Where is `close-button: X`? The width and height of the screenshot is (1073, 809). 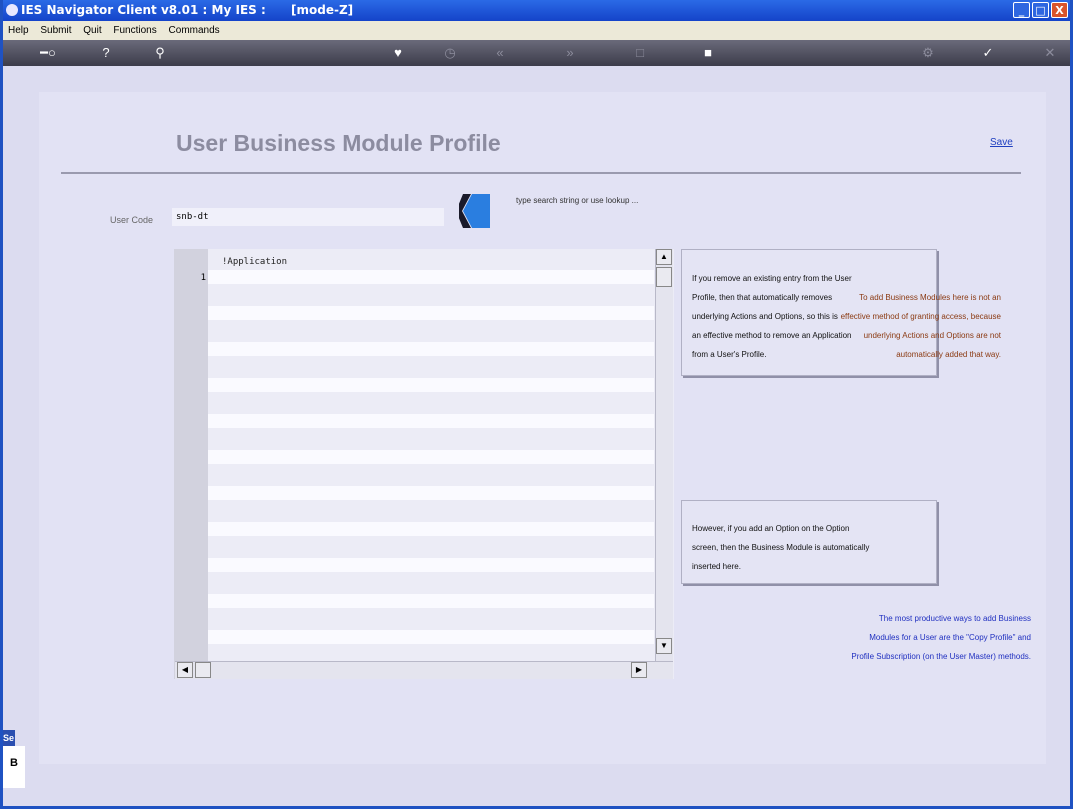
close-button: X is located at coordinates (1059, 10).